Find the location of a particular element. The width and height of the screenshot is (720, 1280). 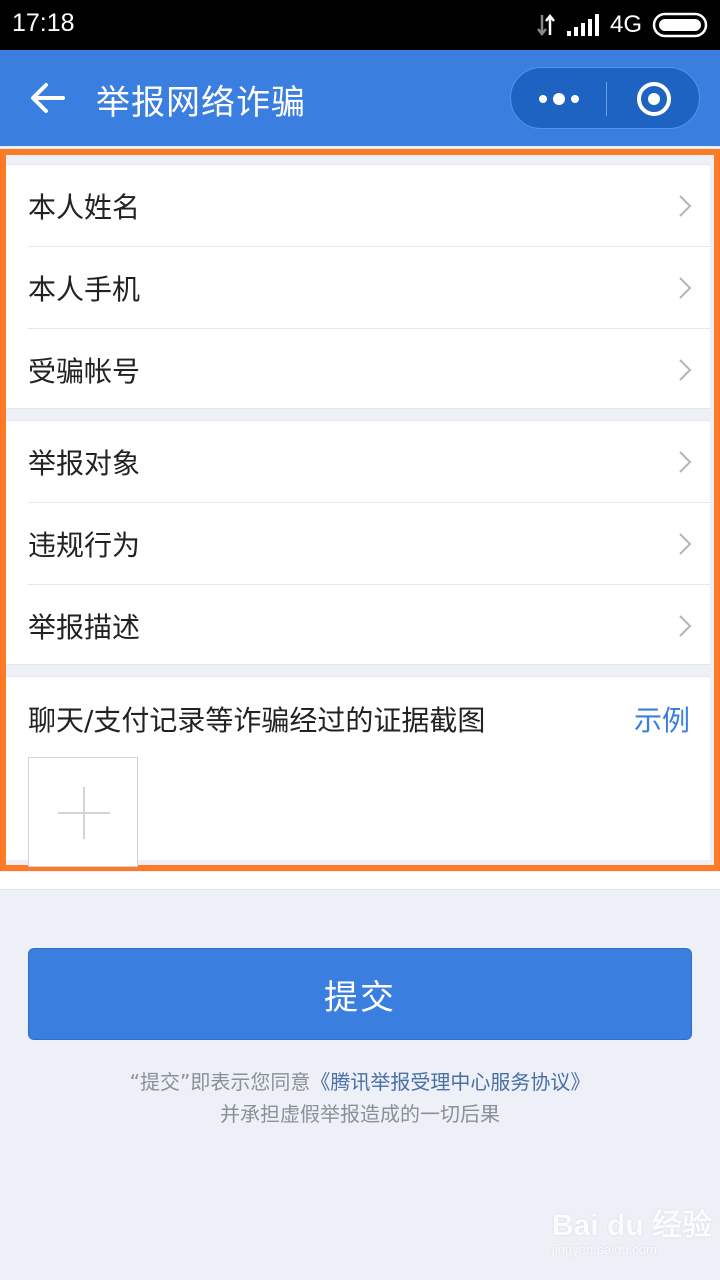

row-label: 违规行为 is located at coordinates (84, 545).